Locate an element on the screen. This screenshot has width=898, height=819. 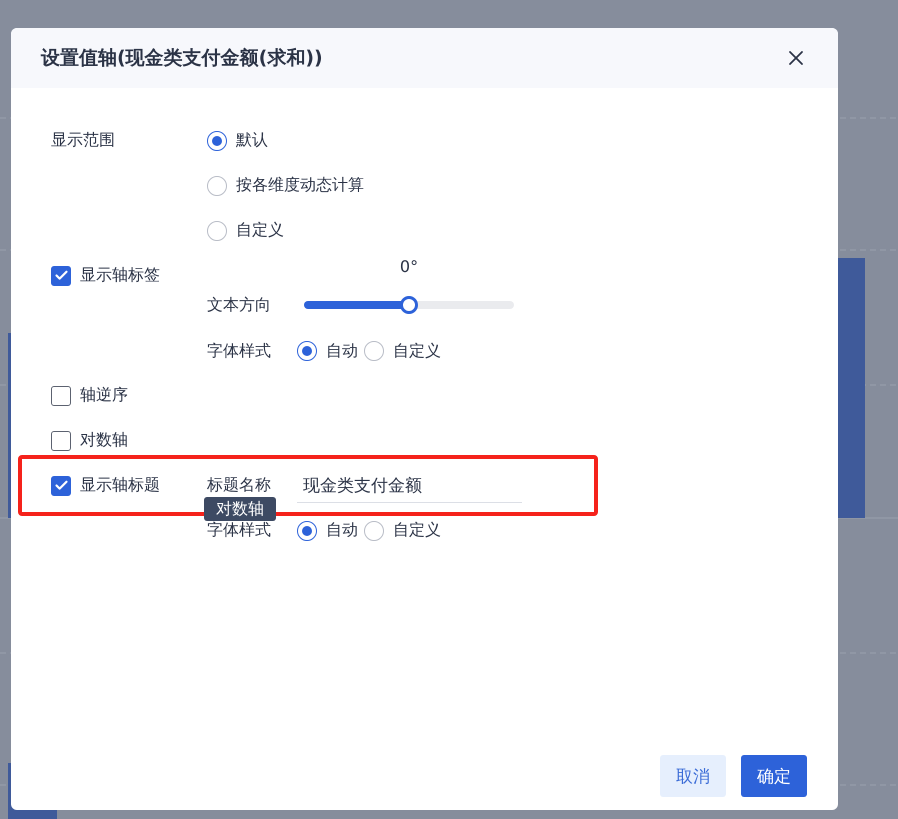
field-label: 标题名称 is located at coordinates (239, 485).